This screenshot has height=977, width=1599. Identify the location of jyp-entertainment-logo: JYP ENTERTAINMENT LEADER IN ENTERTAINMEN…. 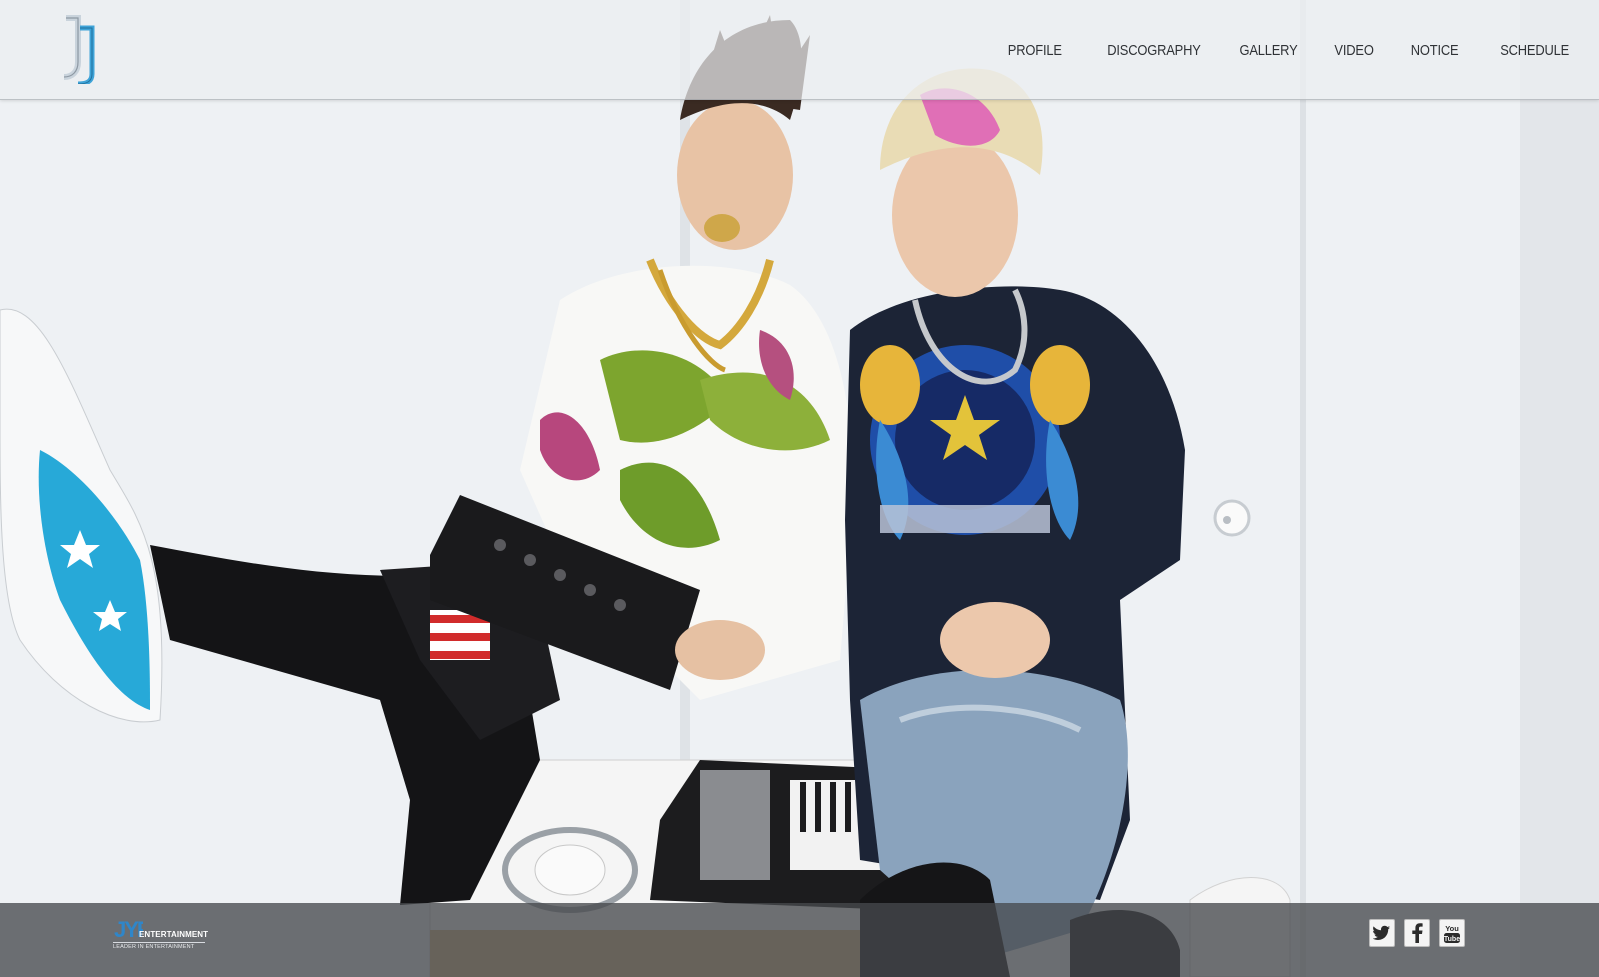
(160, 932).